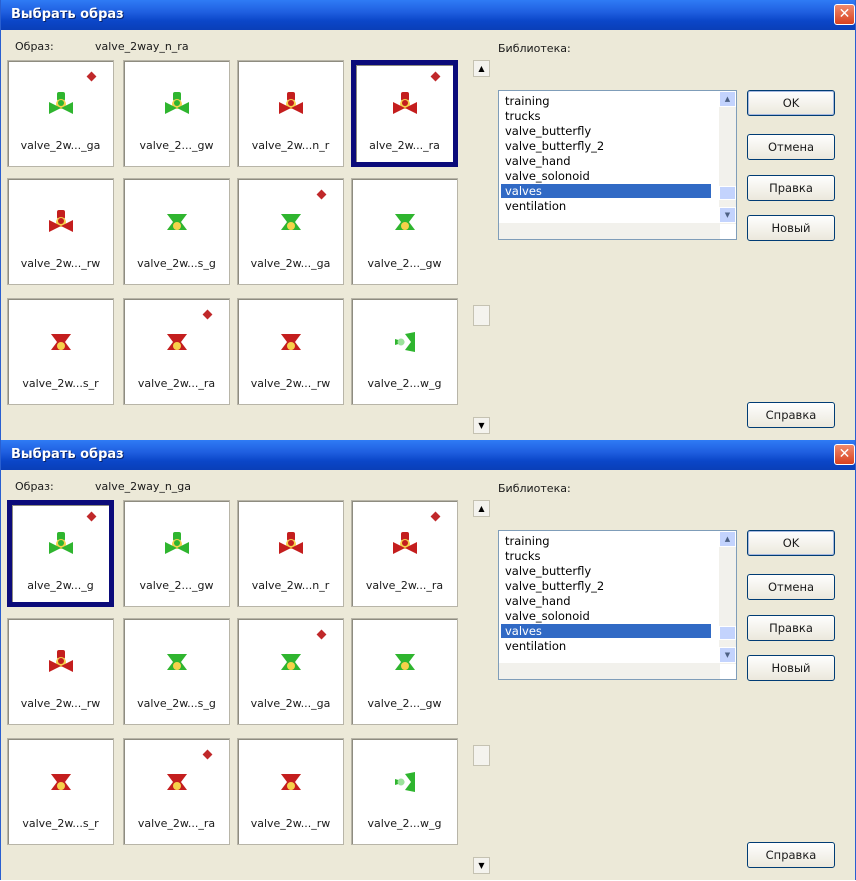 Image resolution: width=856 pixels, height=881 pixels. Describe the element at coordinates (177, 662) in the screenshot. I see `green-valve-bowtie-icon` at that location.